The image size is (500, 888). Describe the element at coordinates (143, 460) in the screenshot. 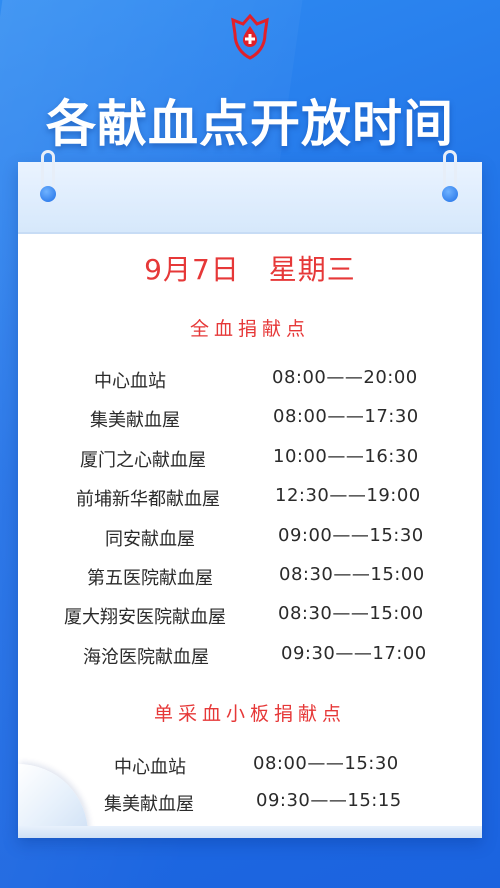

I see `site-name: 厦门之心献血屋` at that location.